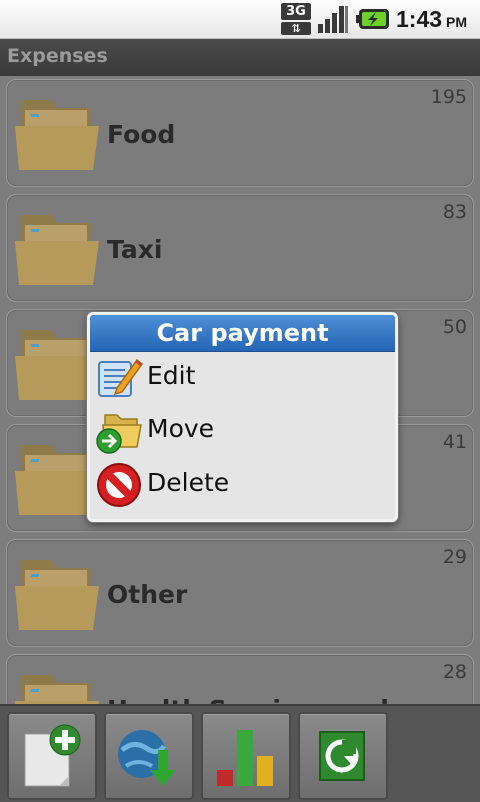 The height and width of the screenshot is (802, 480). What do you see at coordinates (454, 442) in the screenshot?
I see `category-count: 41` at bounding box center [454, 442].